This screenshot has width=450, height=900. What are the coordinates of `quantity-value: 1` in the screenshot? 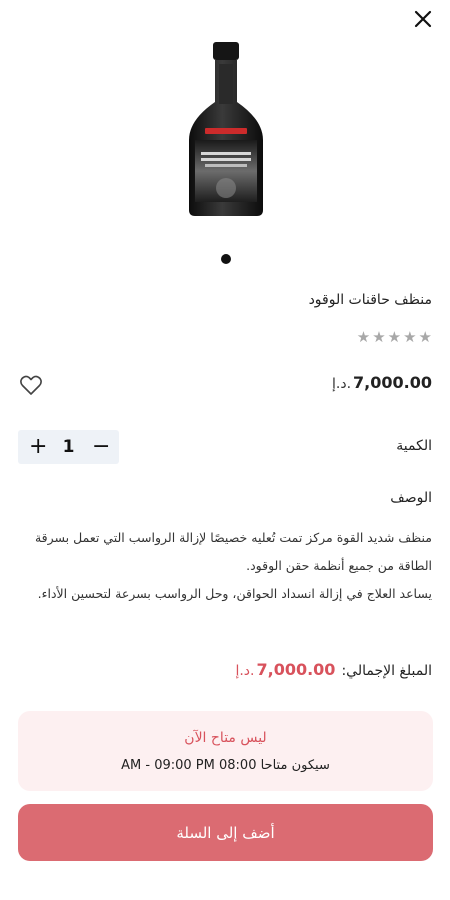 It's located at (68, 447).